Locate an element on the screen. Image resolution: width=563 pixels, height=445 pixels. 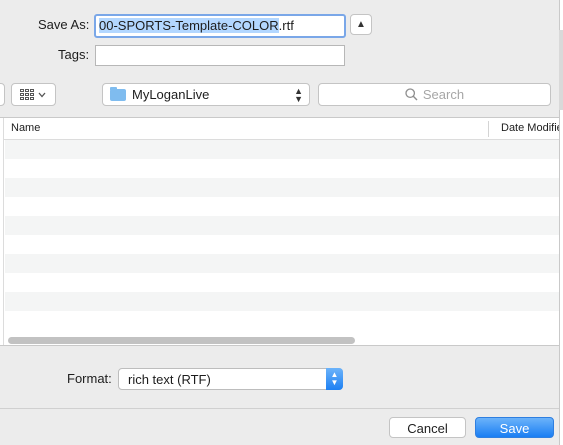
filename-selected-text: 00-SPORTS-Template-COLOR is located at coordinates (189, 25).